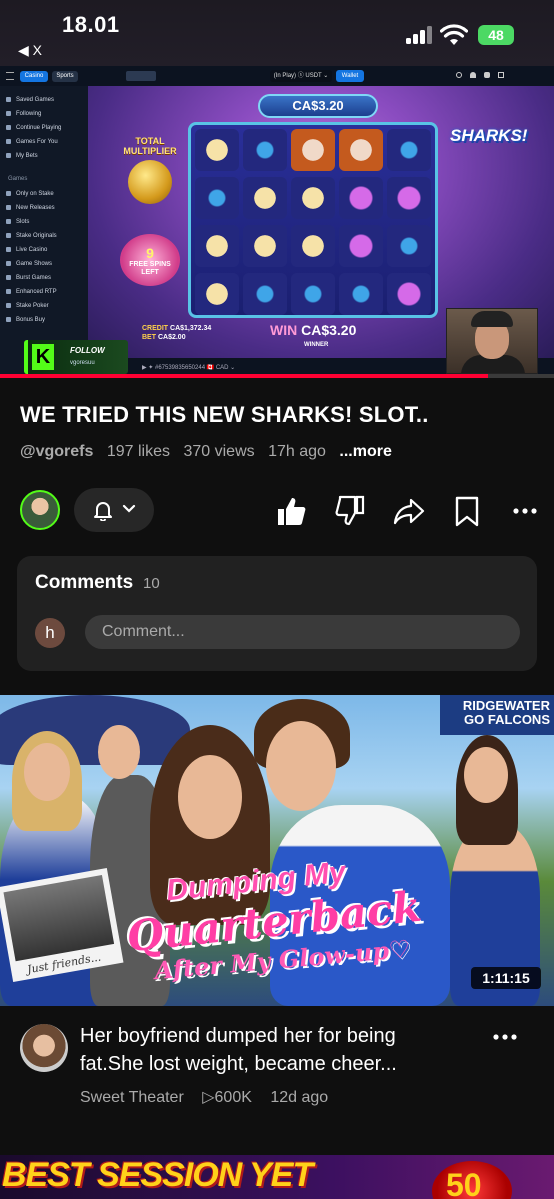  What do you see at coordinates (149, 337) in the screenshot?
I see `bet-label: BET` at bounding box center [149, 337].